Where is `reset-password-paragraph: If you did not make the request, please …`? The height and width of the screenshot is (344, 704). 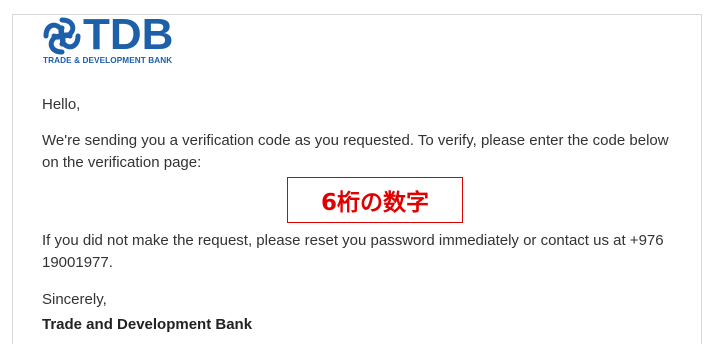
reset-password-paragraph: If you did not make the request, please … is located at coordinates (353, 251).